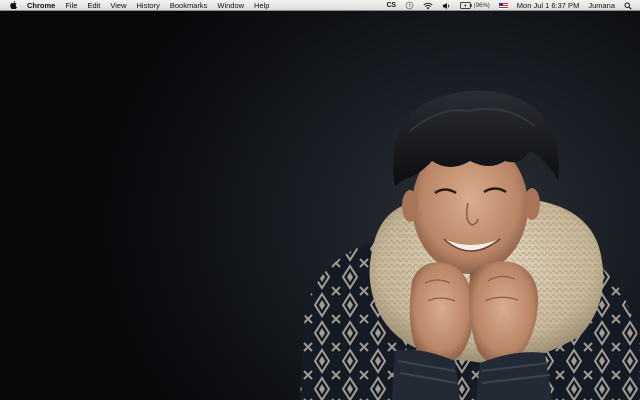 The image size is (640, 400). I want to click on menu-bar-status: CS (96%) Mon Jul 1 6:37 PM Jumana, so click(513, 5).